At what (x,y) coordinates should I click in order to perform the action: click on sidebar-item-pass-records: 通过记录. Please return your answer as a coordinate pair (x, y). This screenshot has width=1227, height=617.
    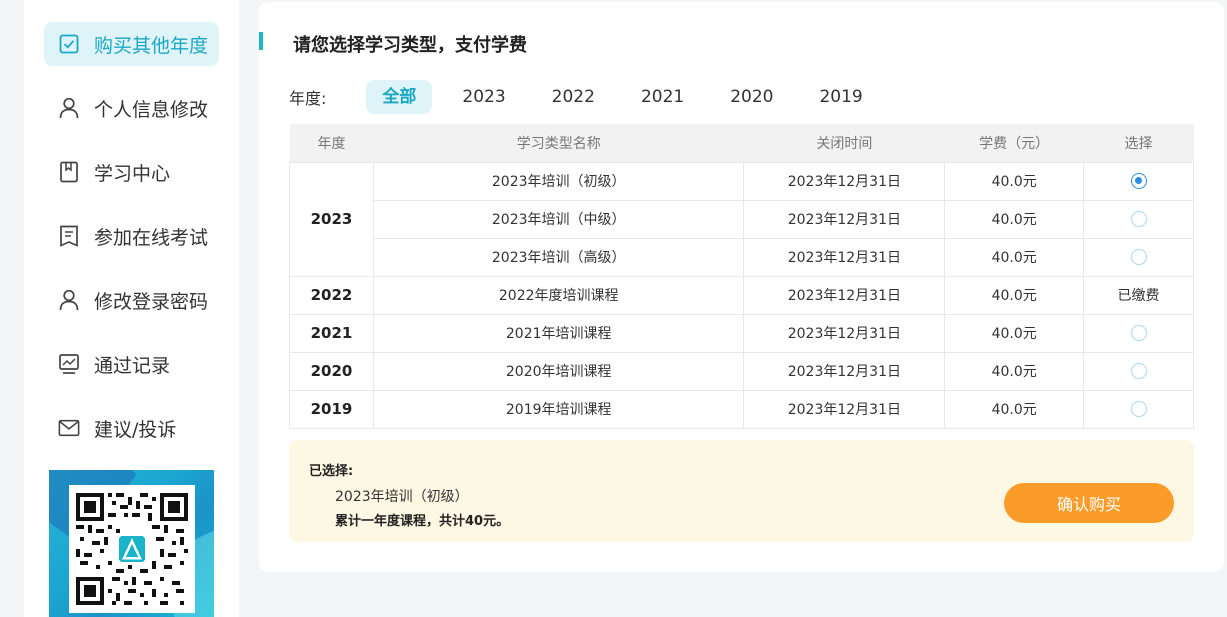
    Looking at the image, I should click on (131, 364).